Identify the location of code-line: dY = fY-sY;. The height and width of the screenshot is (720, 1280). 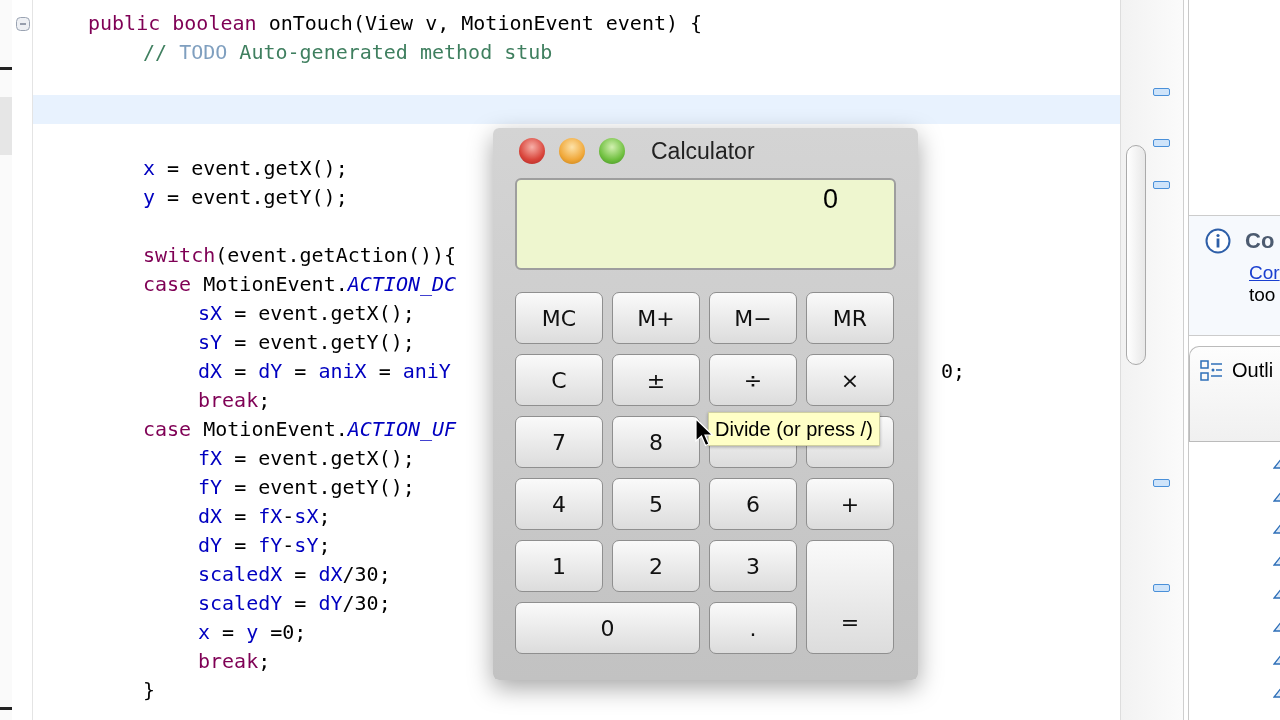
(264, 544).